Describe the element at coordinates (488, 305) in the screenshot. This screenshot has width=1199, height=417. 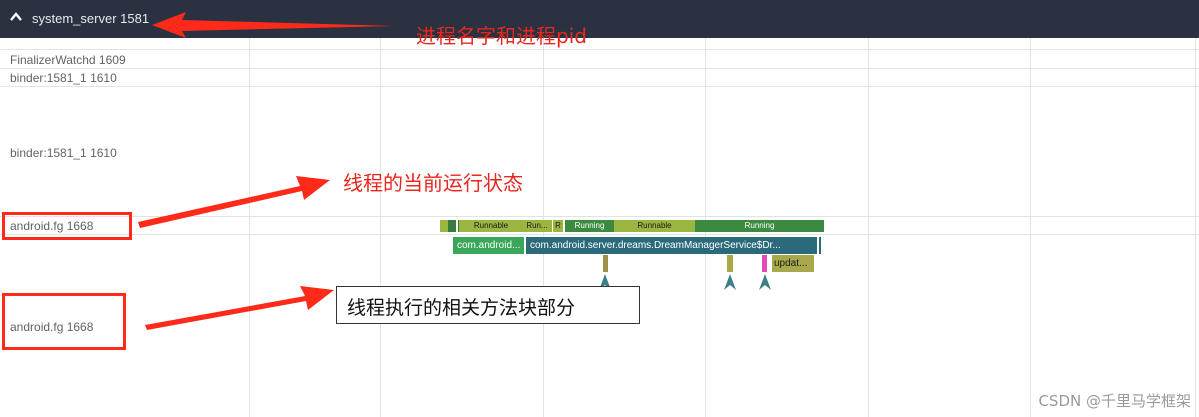
I see `method-annotation: 线程执行的相关方法块部分` at that location.